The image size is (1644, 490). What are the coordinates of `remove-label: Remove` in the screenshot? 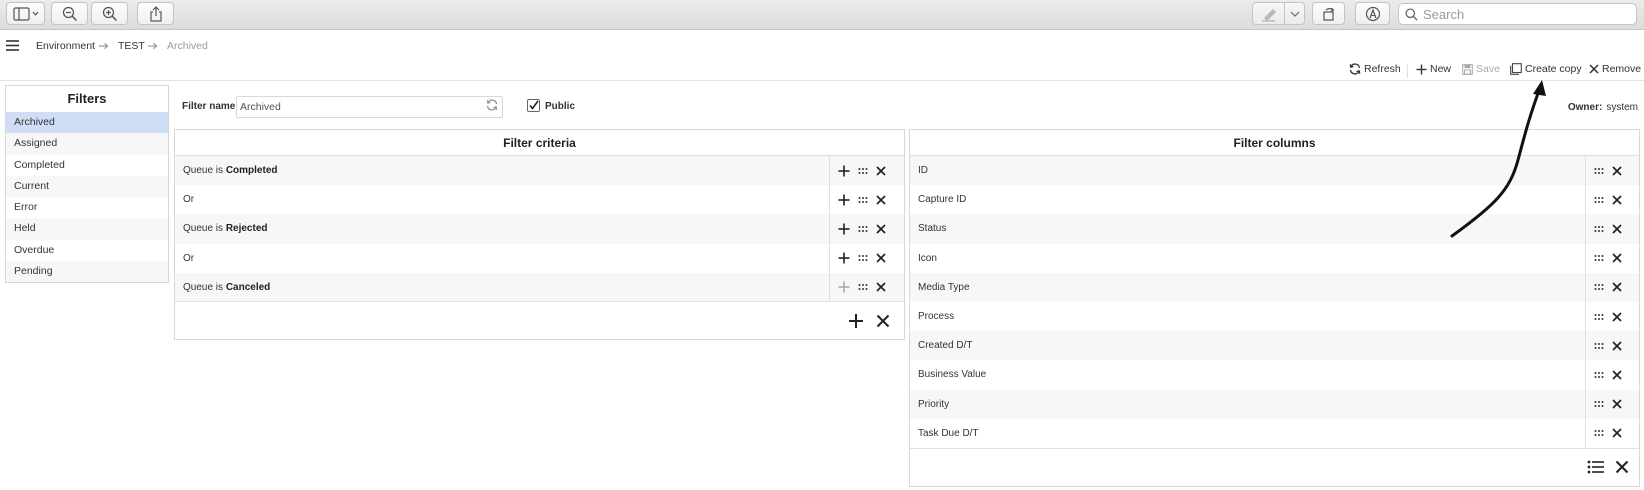 It's located at (1622, 69).